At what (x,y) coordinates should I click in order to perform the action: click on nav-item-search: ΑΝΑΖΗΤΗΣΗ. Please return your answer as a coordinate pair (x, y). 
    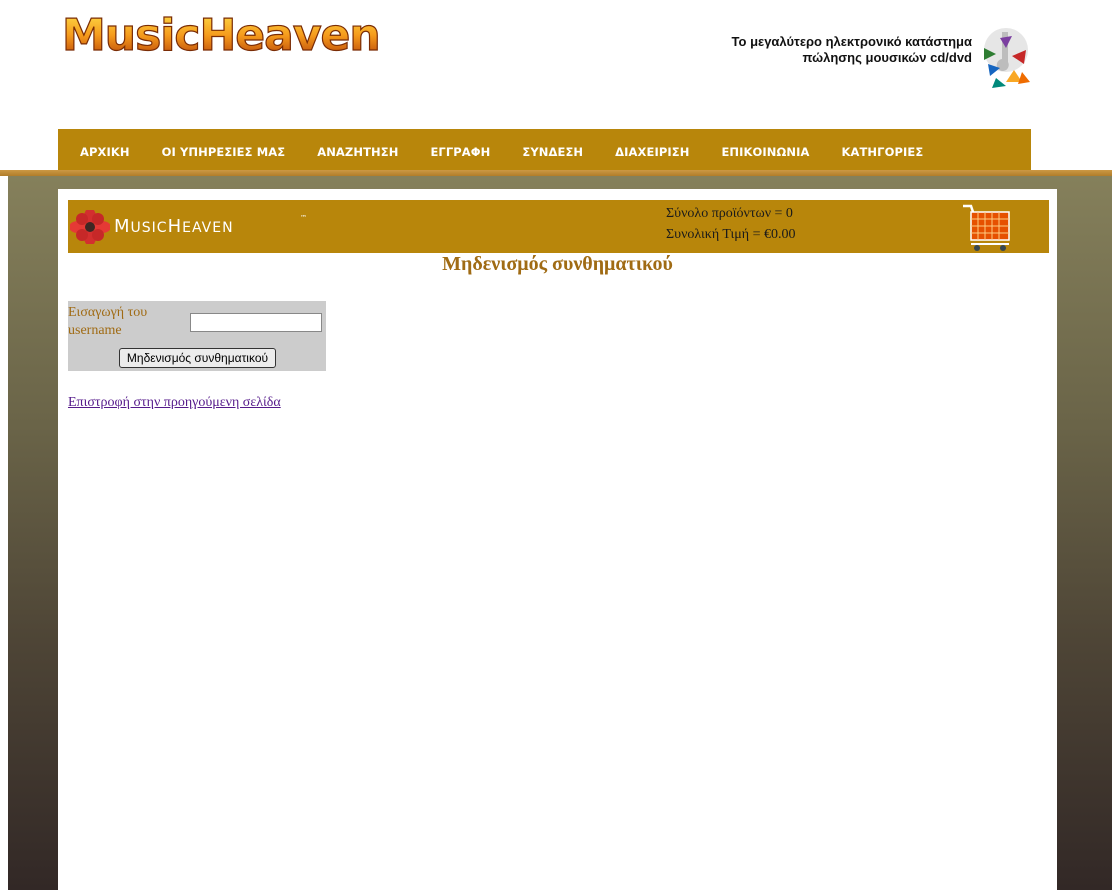
    Looking at the image, I should click on (357, 152).